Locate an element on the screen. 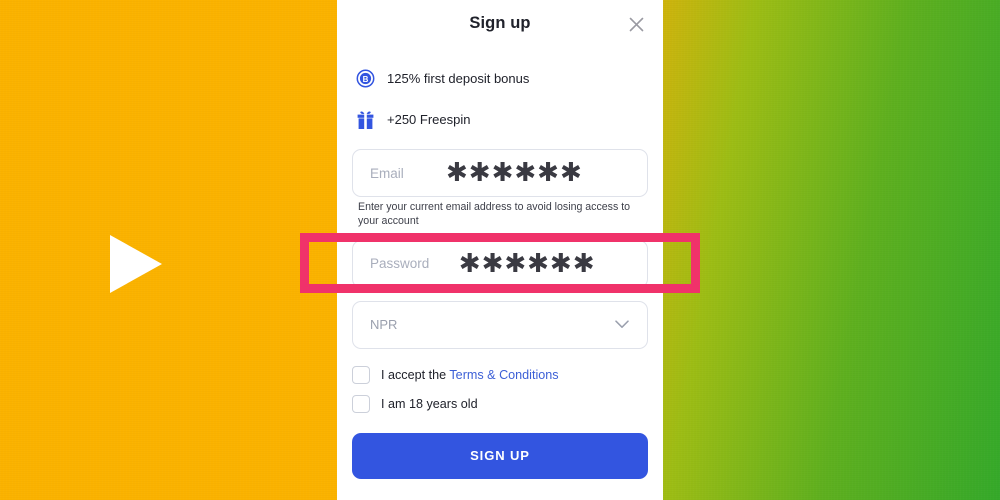 This screenshot has width=1000, height=500. bonus-label: +250 Freespin is located at coordinates (429, 119).